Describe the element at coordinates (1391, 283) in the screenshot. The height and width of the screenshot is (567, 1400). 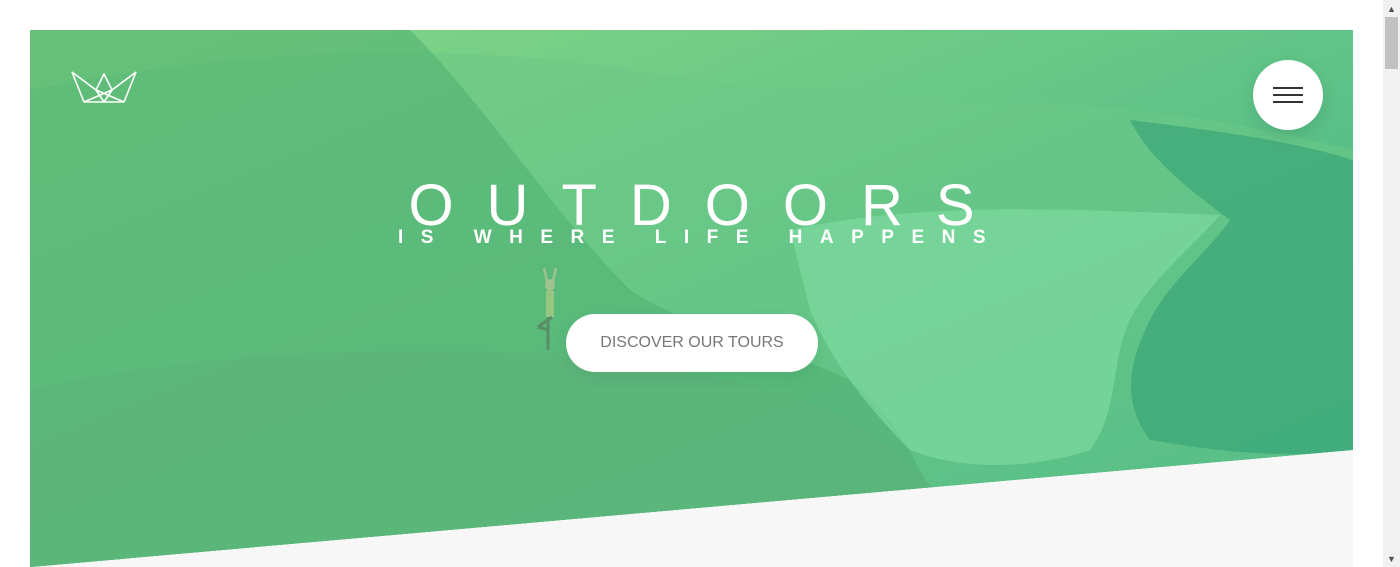
I see `page-scrollbar: ▲ ▼` at that location.